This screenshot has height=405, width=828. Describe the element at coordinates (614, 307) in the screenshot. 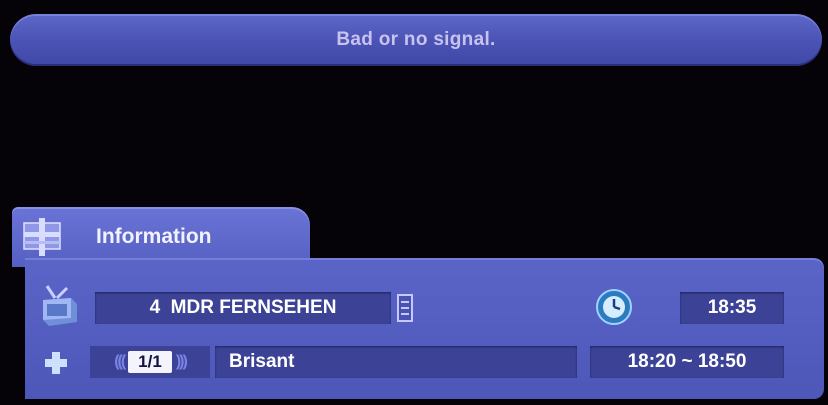

I see `clock-icon` at that location.